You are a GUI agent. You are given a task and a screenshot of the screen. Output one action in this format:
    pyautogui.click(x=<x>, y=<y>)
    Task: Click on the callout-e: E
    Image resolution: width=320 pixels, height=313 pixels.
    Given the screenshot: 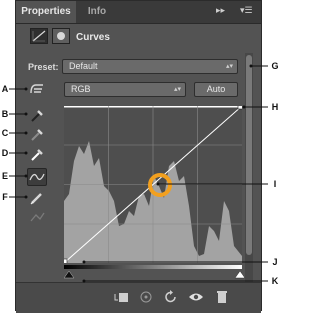 What is the action you would take?
    pyautogui.click(x=4, y=176)
    